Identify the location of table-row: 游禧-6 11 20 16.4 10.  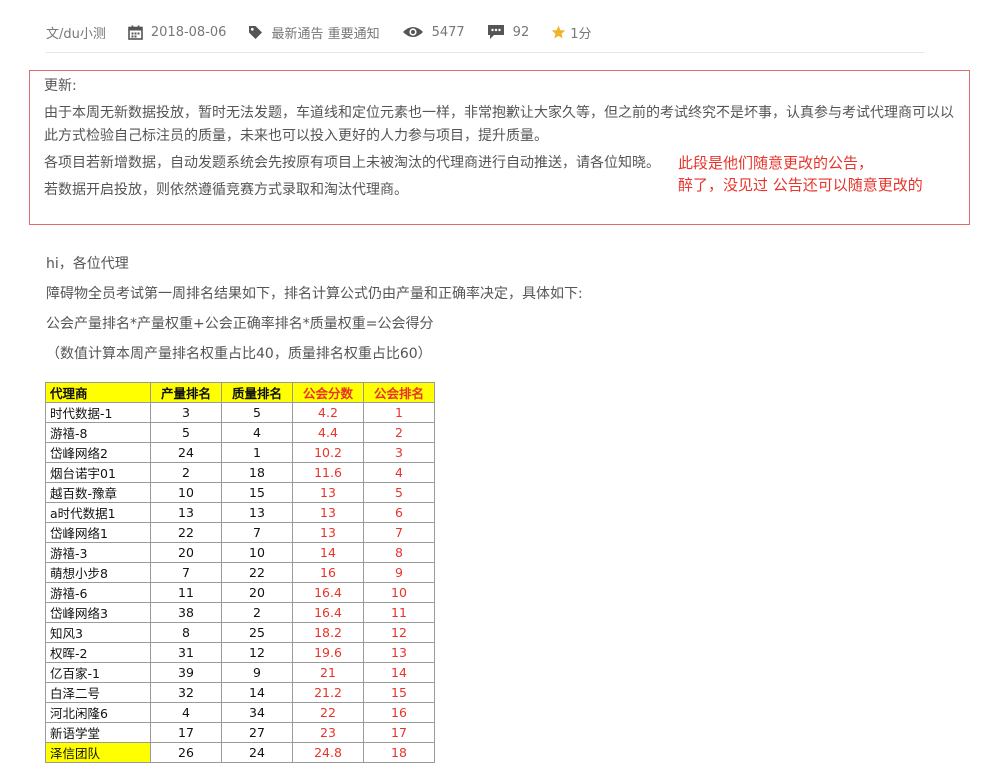
(240, 592).